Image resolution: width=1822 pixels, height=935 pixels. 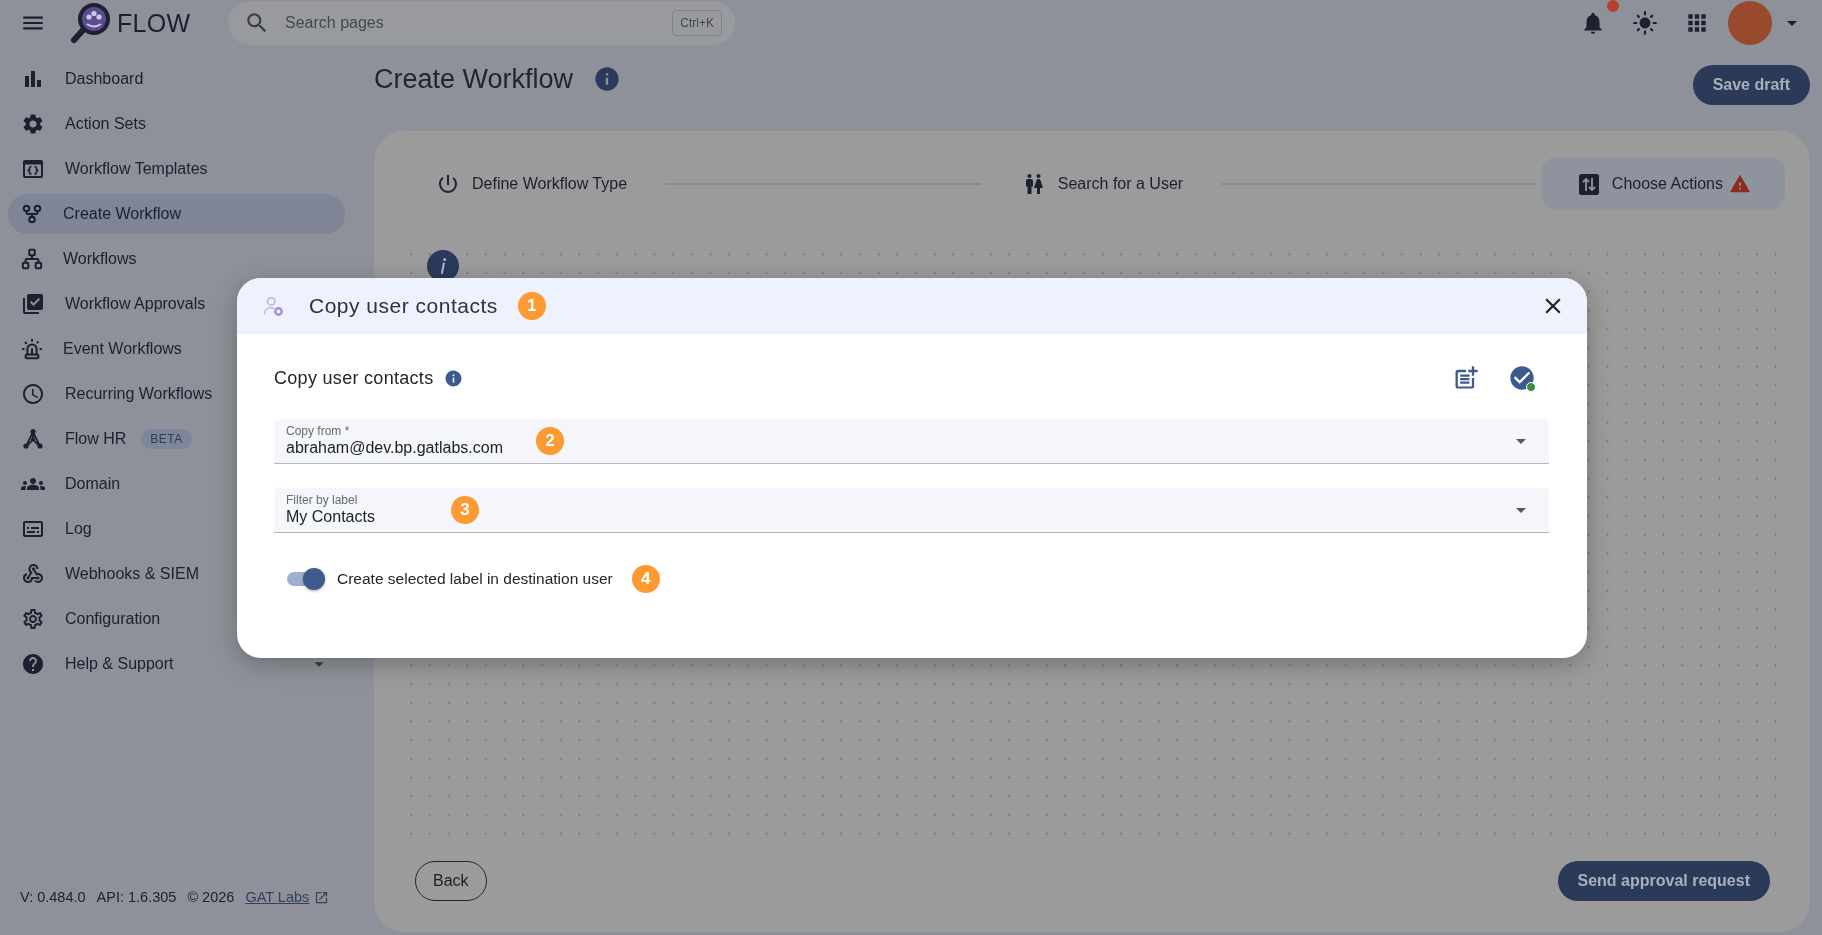 I want to click on sidebar-item: Action Sets, so click(x=176, y=124).